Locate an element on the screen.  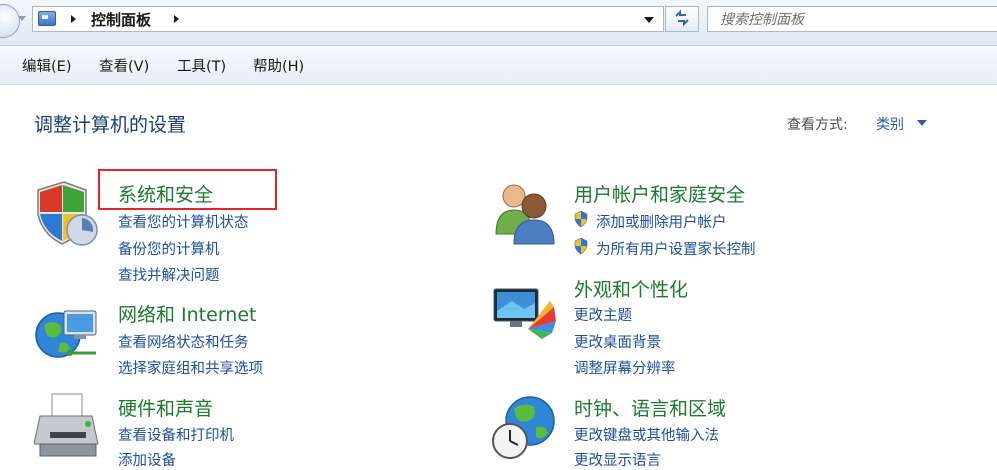
link-troubleshoot: 查找并解决问题 is located at coordinates (169, 274).